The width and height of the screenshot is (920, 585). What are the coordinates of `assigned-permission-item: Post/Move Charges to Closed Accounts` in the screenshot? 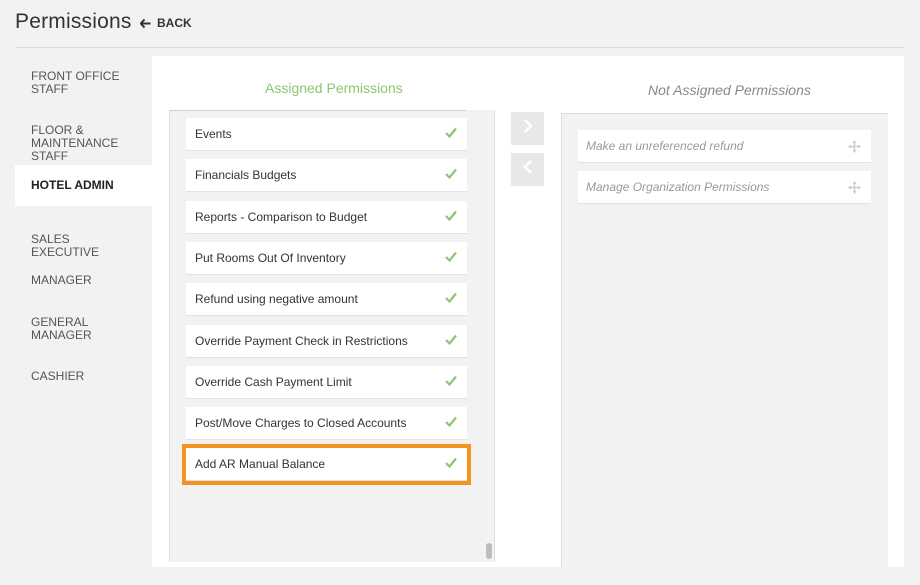 It's located at (326, 424).